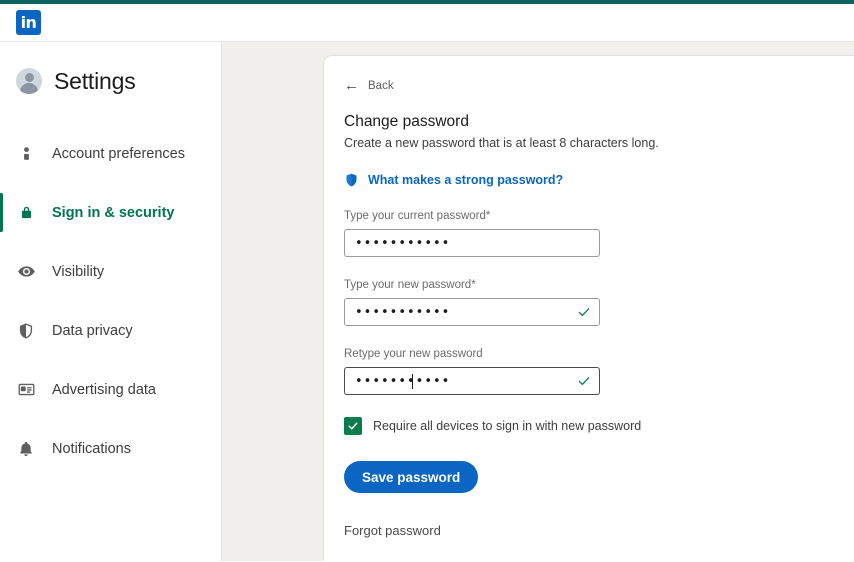  I want to click on sidebar-item-data-privacy: Data privacy, so click(110, 330).